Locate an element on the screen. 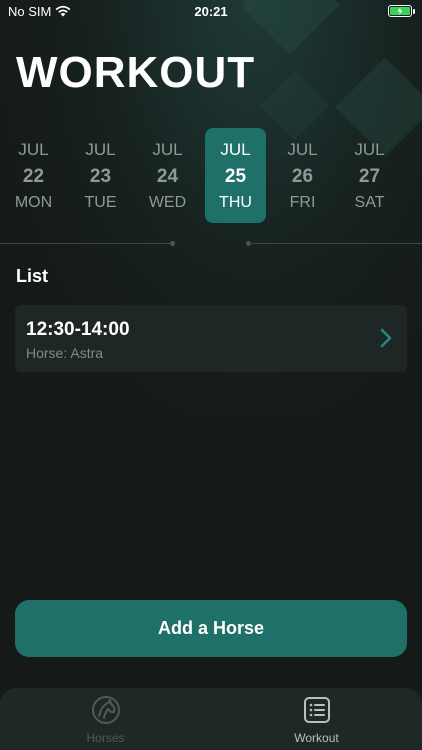  list-icon is located at coordinates (316, 710).